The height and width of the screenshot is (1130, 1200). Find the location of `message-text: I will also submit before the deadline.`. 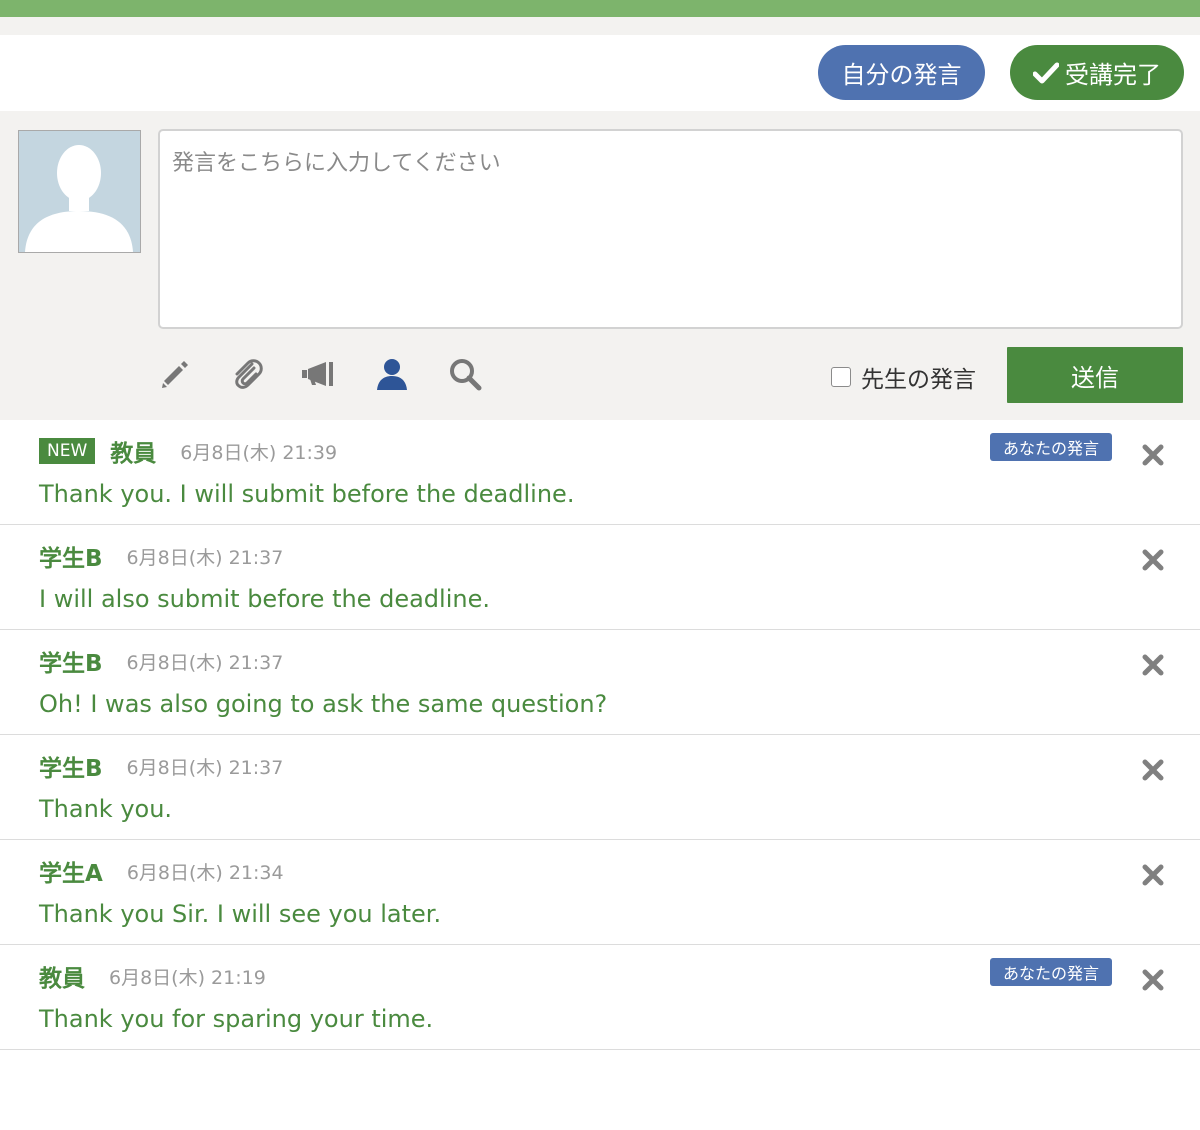

message-text: I will also submit before the deadline. is located at coordinates (264, 599).